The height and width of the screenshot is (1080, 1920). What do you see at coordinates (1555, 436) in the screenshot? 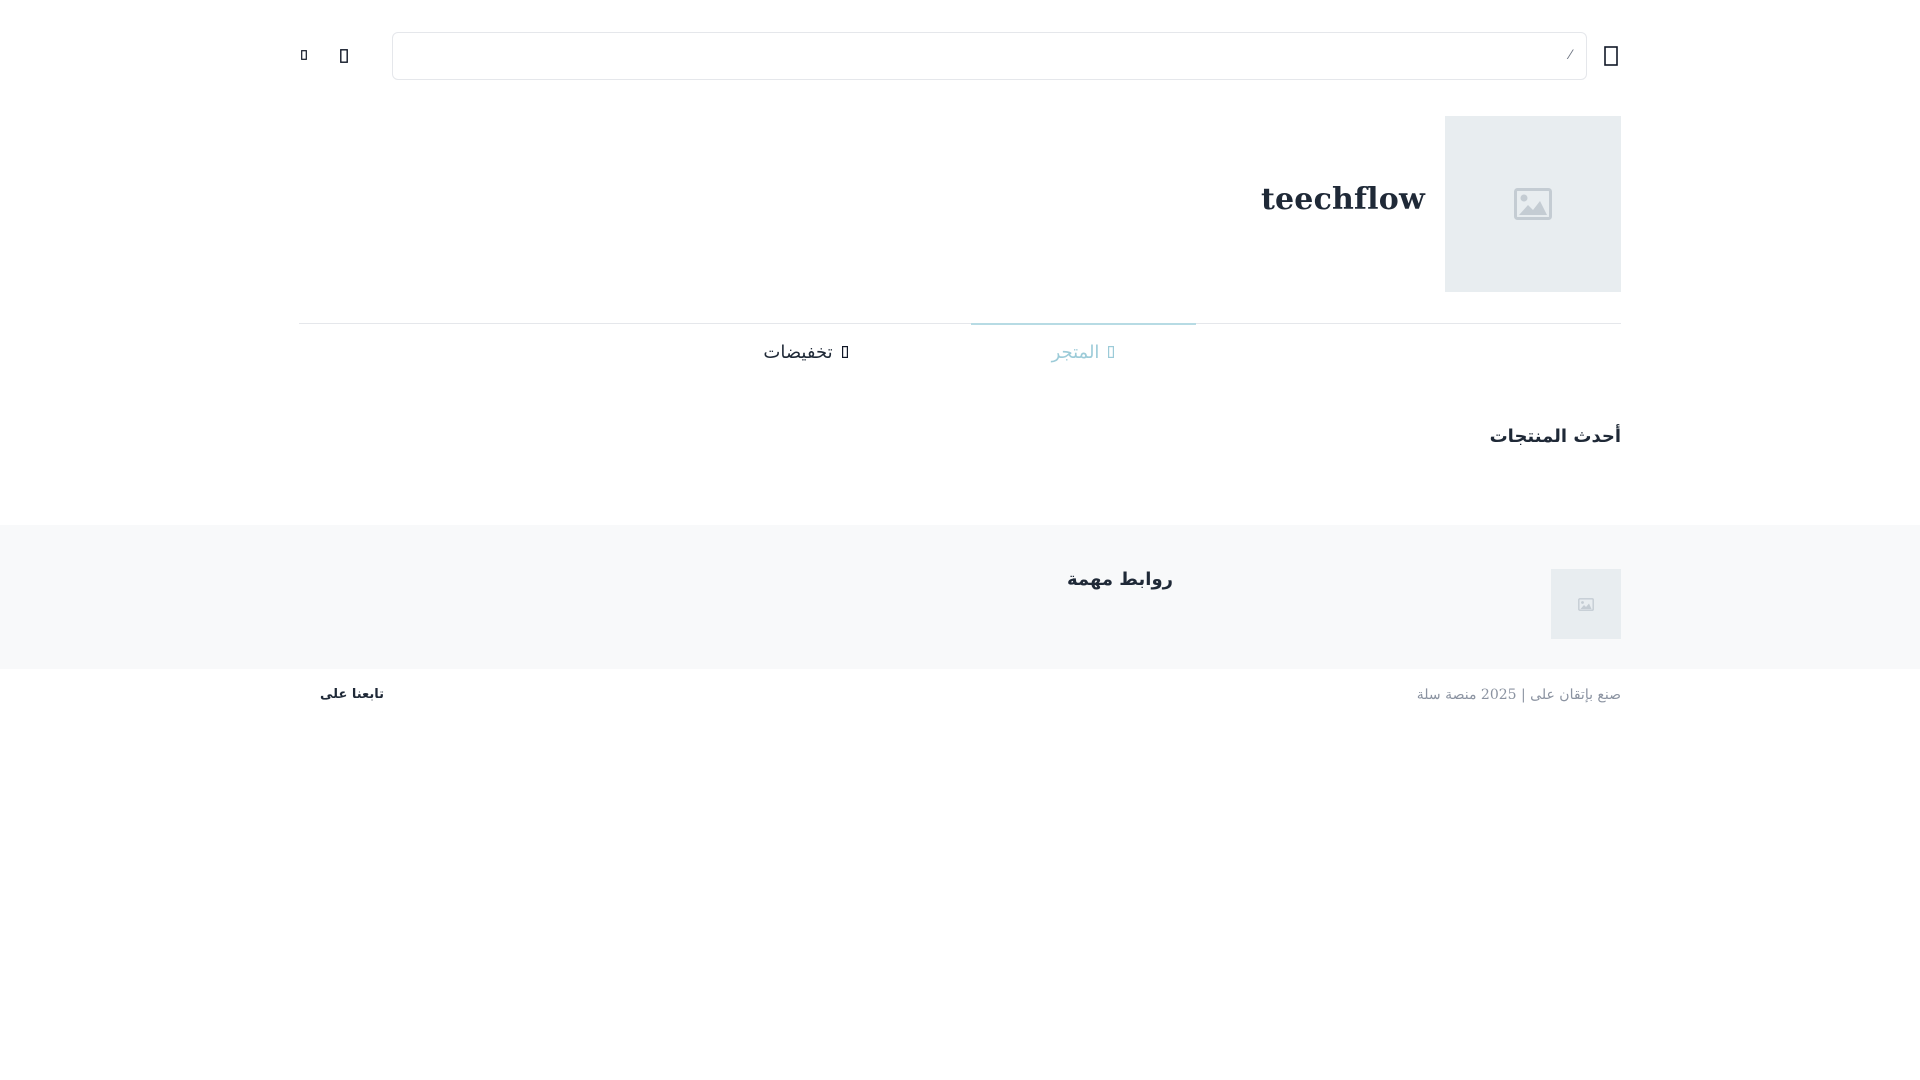
I see `latest-products-title: أحدث المنتجات` at bounding box center [1555, 436].